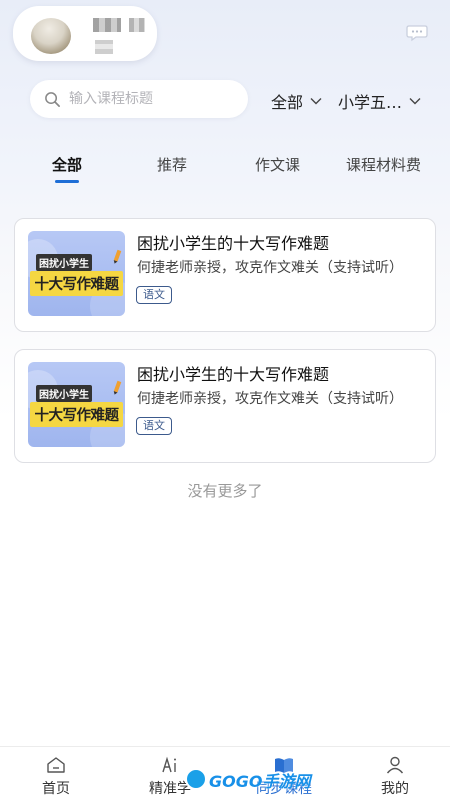 The image size is (450, 800). I want to click on search-bar, so click(139, 99).